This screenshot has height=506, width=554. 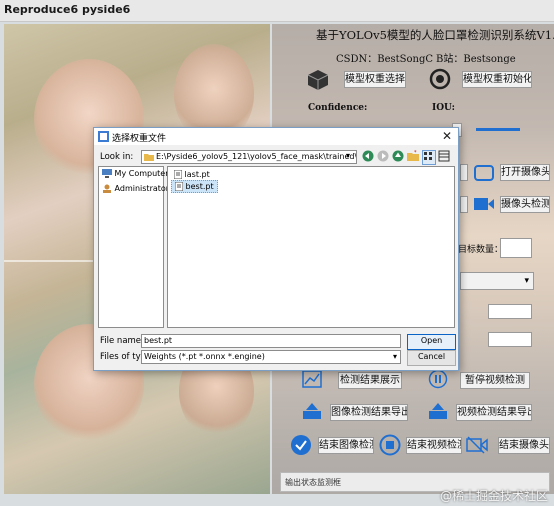 What do you see at coordinates (495, 380) in the screenshot?
I see `pause-video-button: 暂停视频检测` at bounding box center [495, 380].